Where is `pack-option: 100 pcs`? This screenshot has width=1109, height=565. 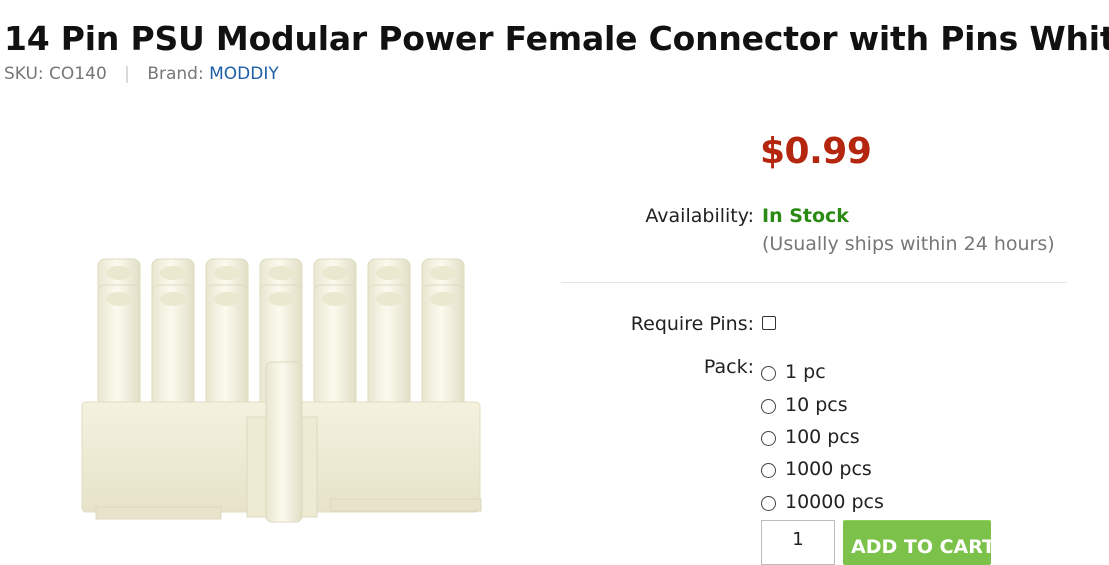 pack-option: 100 pcs is located at coordinates (822, 437).